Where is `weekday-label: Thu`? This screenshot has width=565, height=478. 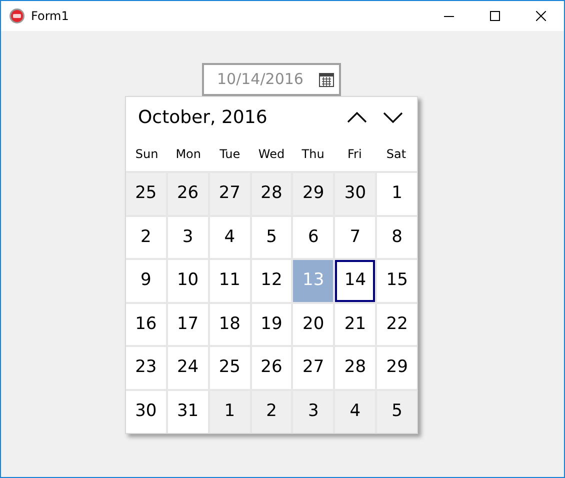
weekday-label: Thu is located at coordinates (313, 154).